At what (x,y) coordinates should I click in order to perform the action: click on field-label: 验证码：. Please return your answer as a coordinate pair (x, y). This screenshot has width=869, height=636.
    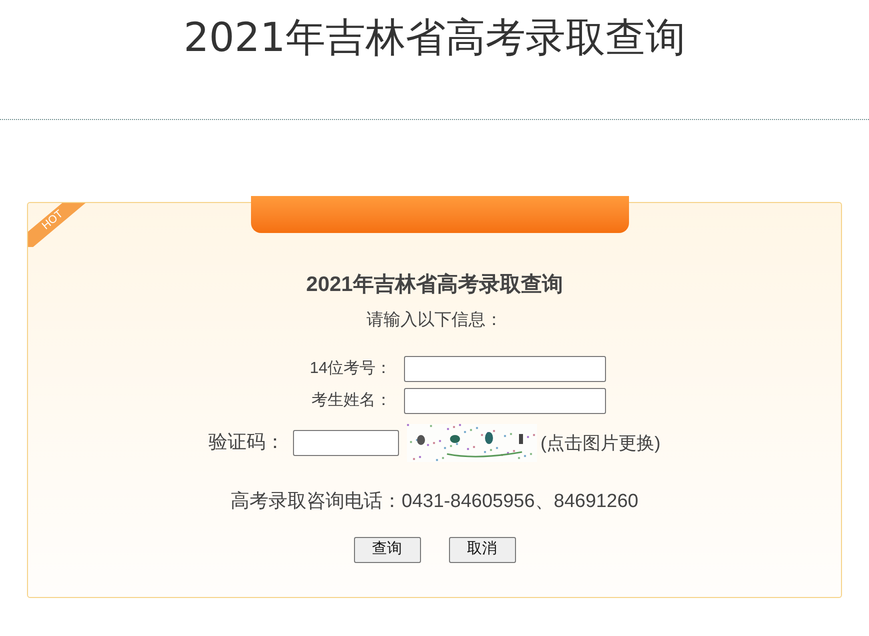
    Looking at the image, I should click on (246, 442).